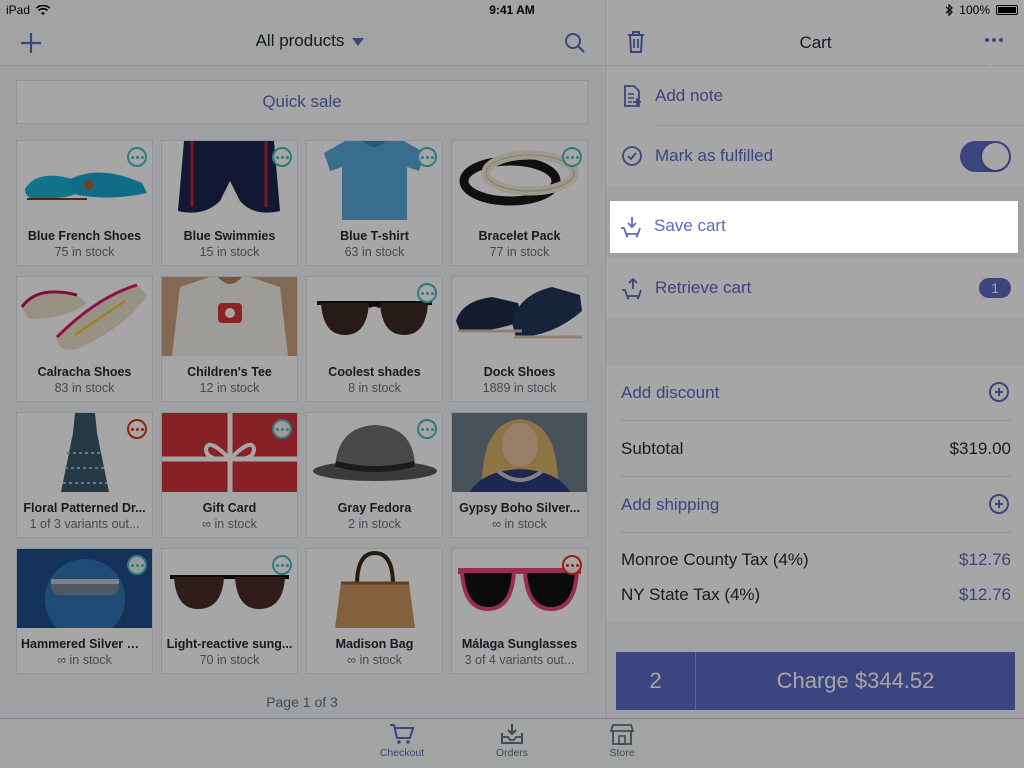 This screenshot has width=1024, height=768. I want to click on search-icon, so click(575, 43).